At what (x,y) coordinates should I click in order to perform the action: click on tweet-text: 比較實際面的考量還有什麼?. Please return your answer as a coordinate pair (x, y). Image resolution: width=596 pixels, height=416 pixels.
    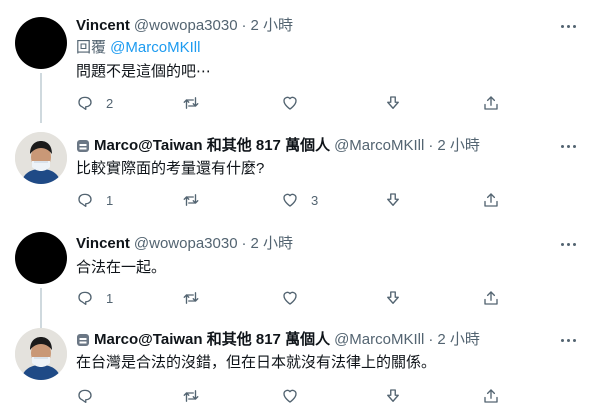
    Looking at the image, I should click on (170, 168).